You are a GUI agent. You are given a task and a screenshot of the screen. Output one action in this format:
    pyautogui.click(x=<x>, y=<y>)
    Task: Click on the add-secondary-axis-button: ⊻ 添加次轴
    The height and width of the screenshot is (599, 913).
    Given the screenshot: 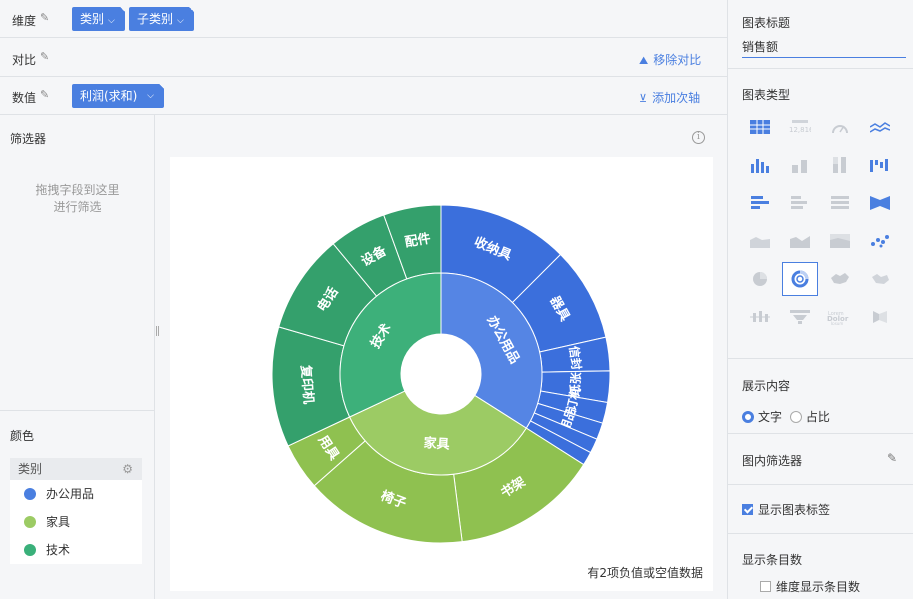 What is the action you would take?
    pyautogui.click(x=669, y=97)
    